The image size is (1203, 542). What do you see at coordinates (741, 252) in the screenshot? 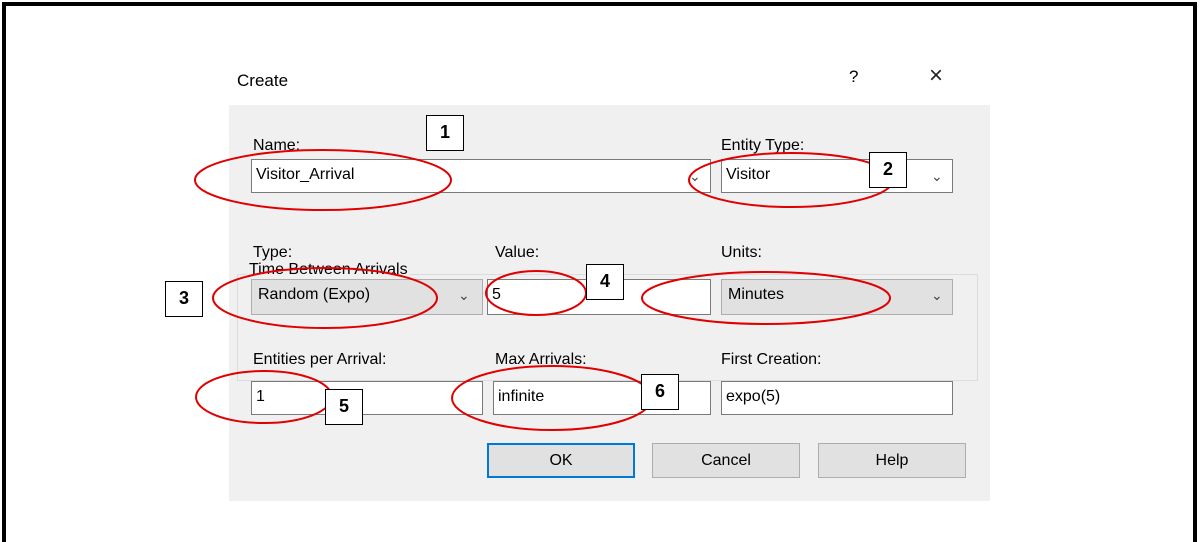
I see `units-label: Units:` at bounding box center [741, 252].